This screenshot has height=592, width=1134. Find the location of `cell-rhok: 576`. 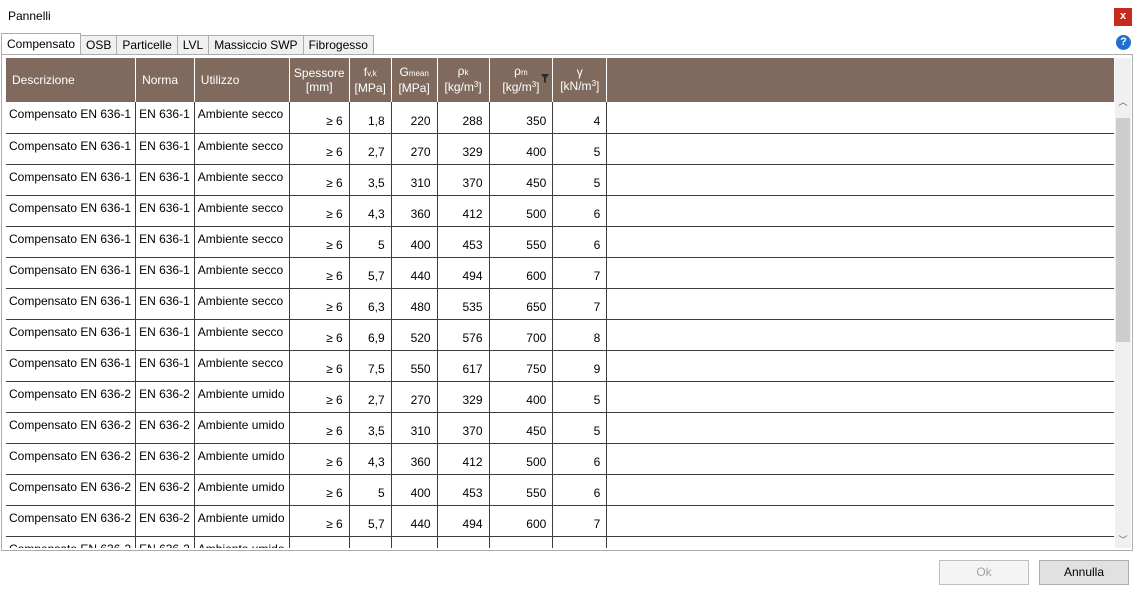

cell-rhok: 576 is located at coordinates (463, 335).